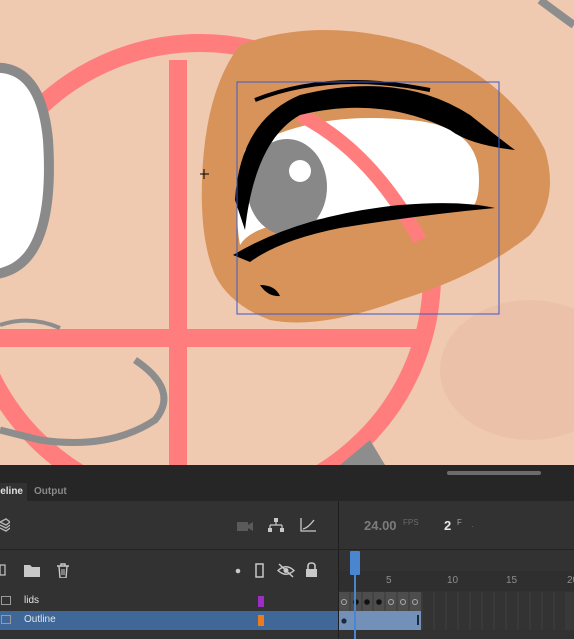  What do you see at coordinates (30, 324) in the screenshot?
I see `grey-curve` at bounding box center [30, 324].